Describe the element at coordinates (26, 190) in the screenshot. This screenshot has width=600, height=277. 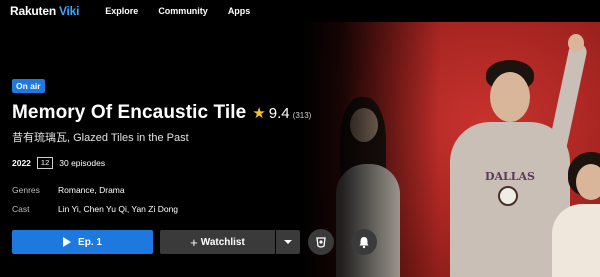
I see `genres-label: Genres` at that location.